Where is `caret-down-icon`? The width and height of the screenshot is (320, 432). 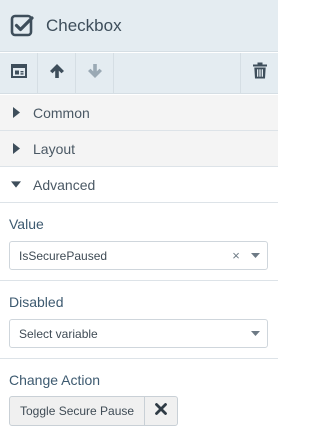
caret-down-icon is located at coordinates (16, 185).